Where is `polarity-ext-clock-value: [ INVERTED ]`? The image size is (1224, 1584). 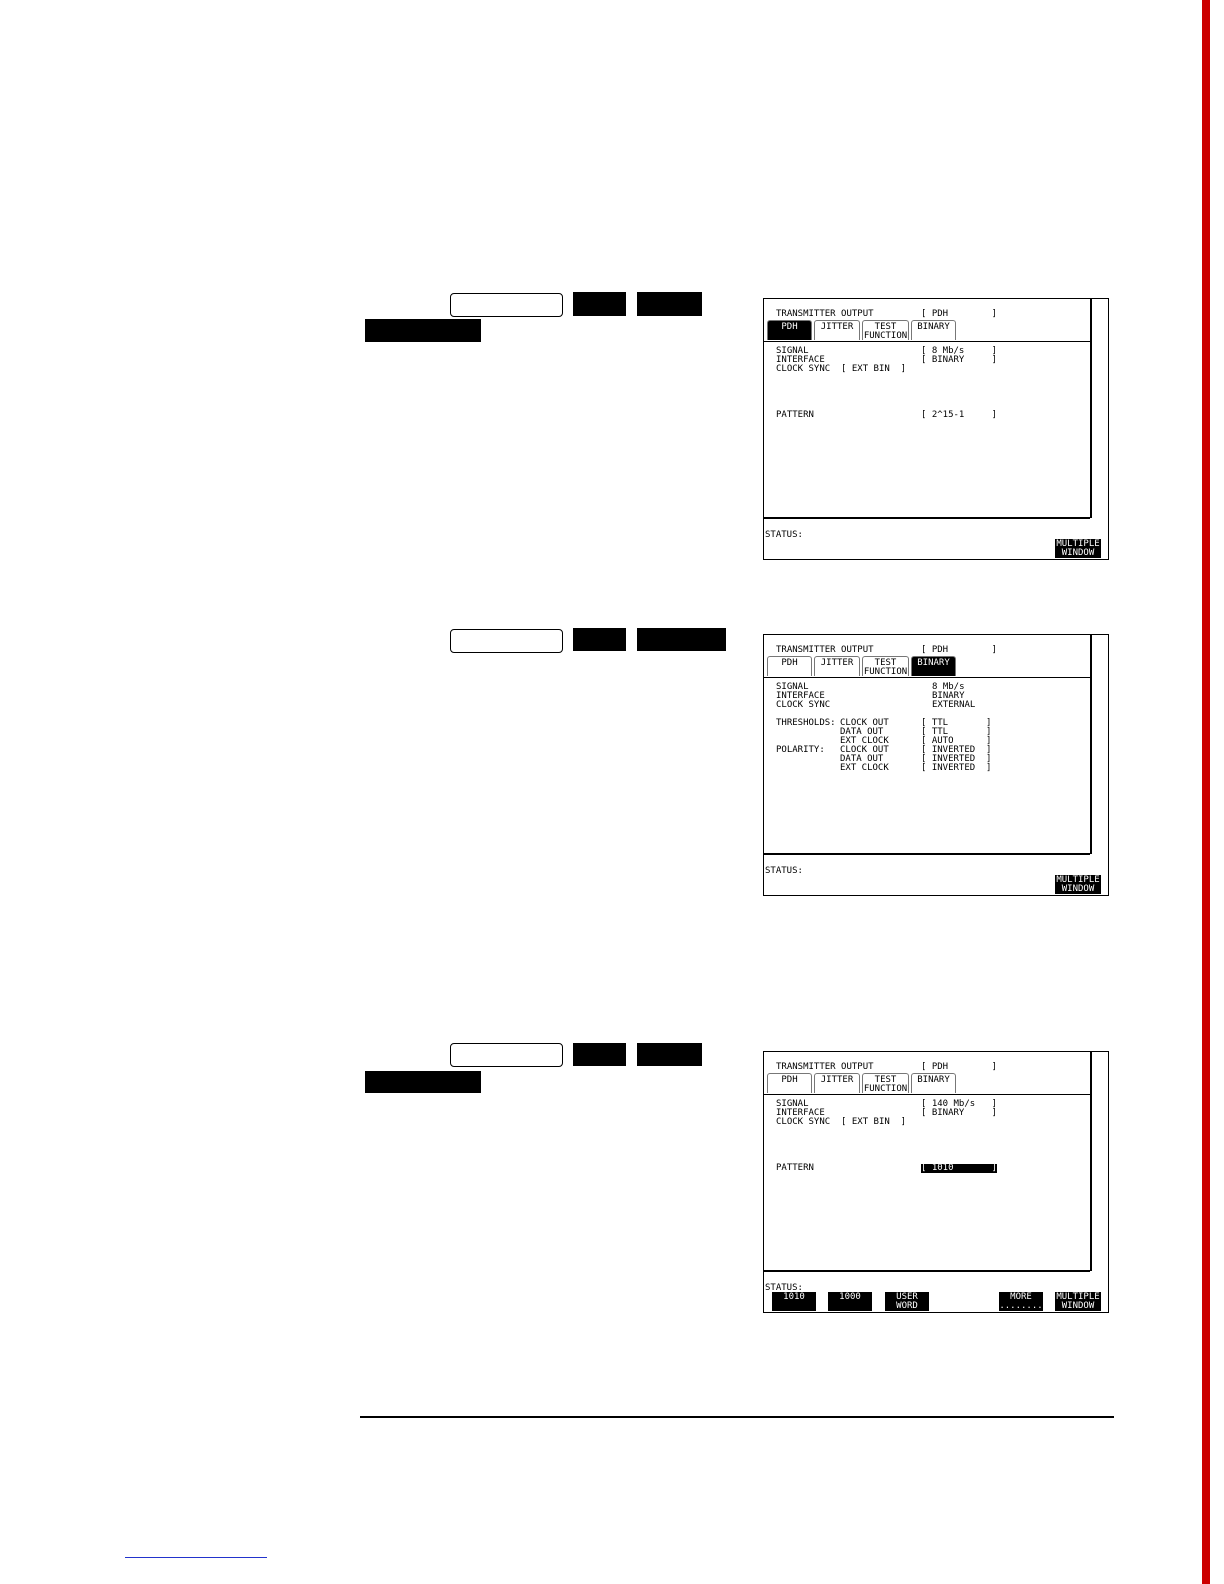
polarity-ext-clock-value: [ INVERTED ] is located at coordinates (956, 768).